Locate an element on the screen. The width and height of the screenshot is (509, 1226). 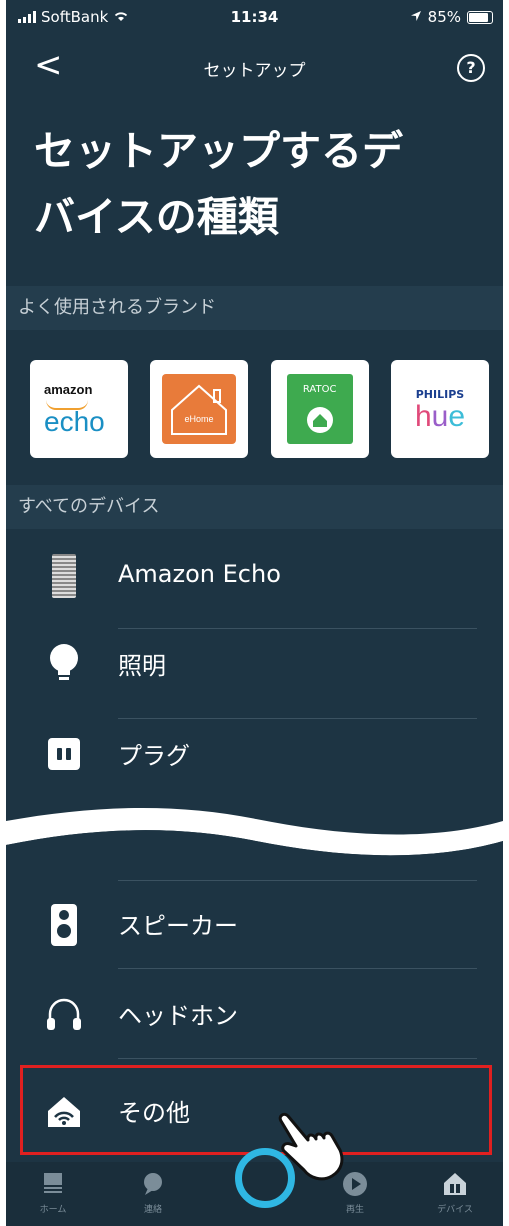
content-break-wave is located at coordinates (254, 836).